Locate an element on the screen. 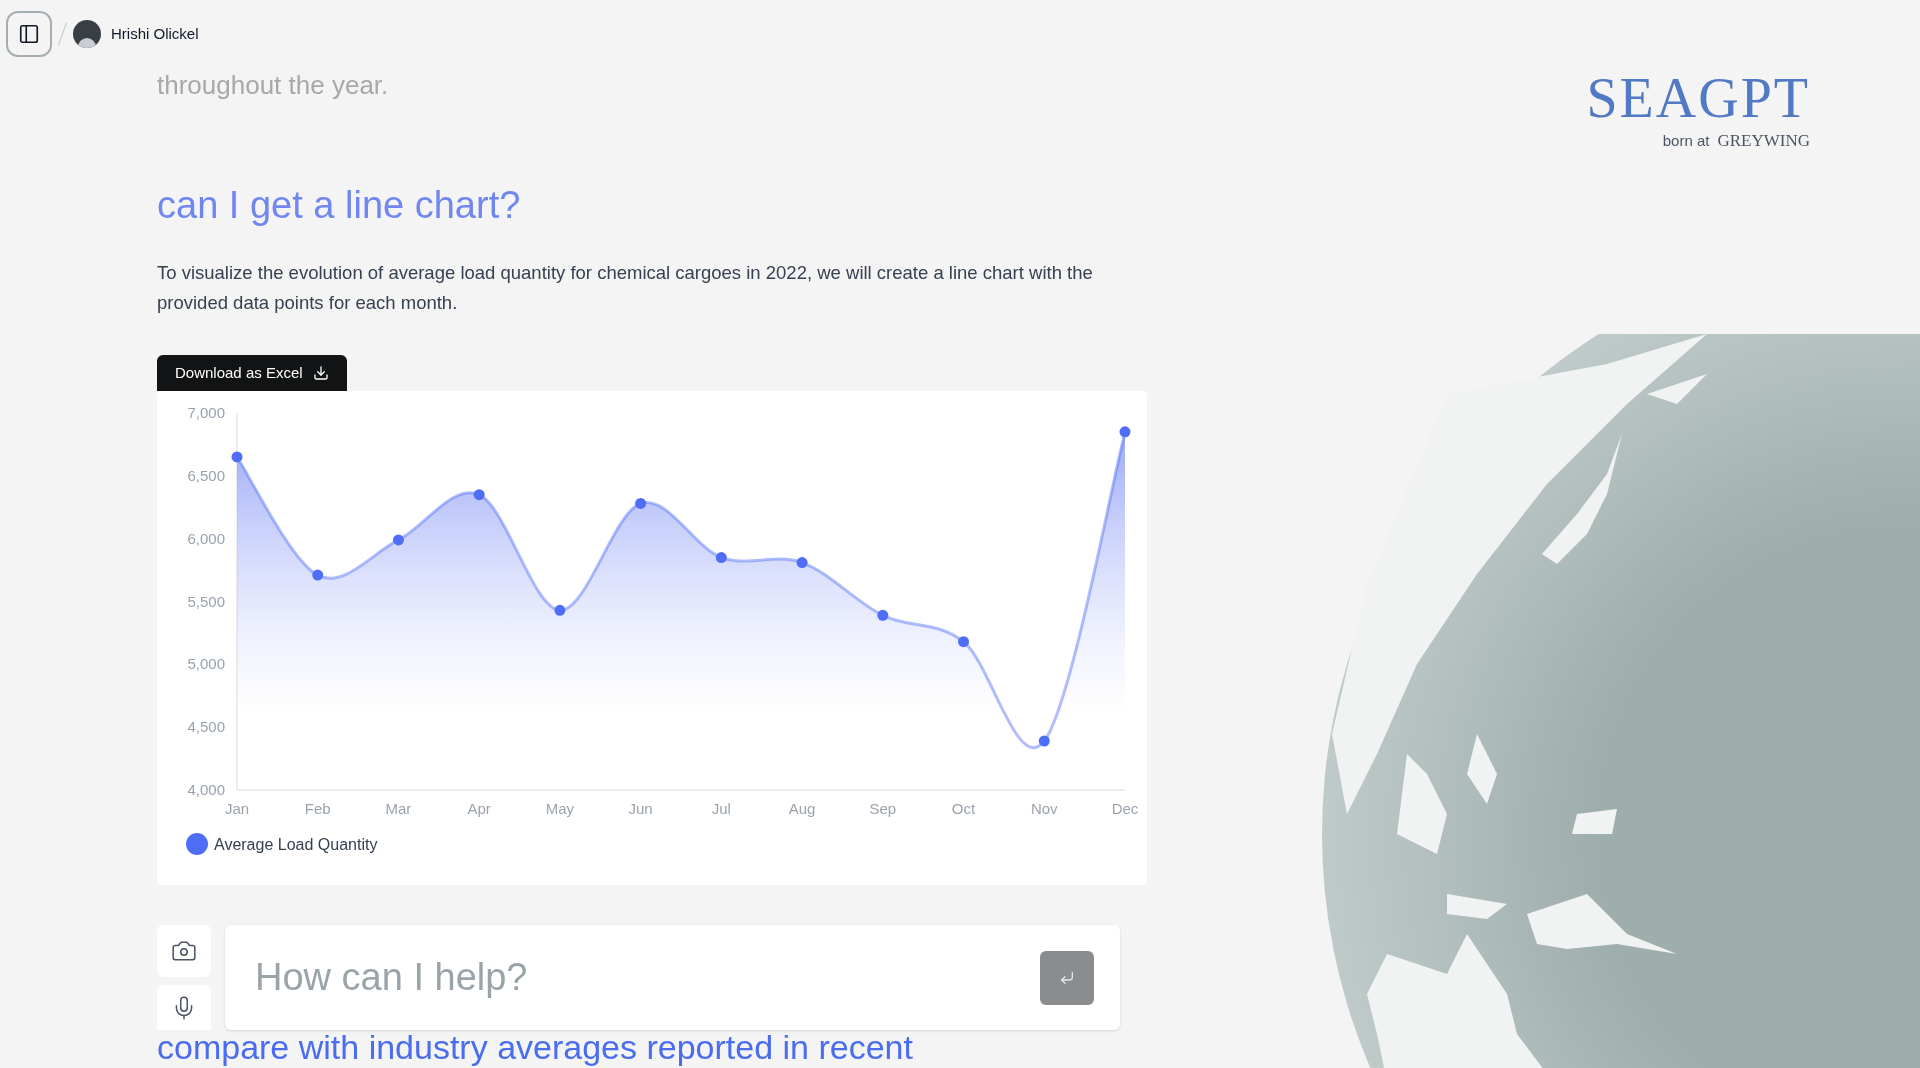  axis-label: Sep is located at coordinates (883, 808).